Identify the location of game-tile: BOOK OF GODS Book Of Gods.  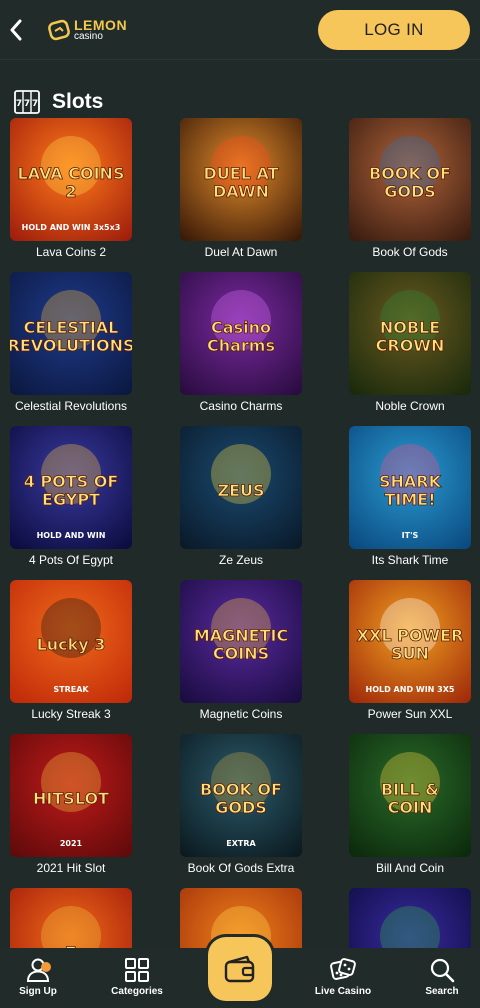
(410, 188).